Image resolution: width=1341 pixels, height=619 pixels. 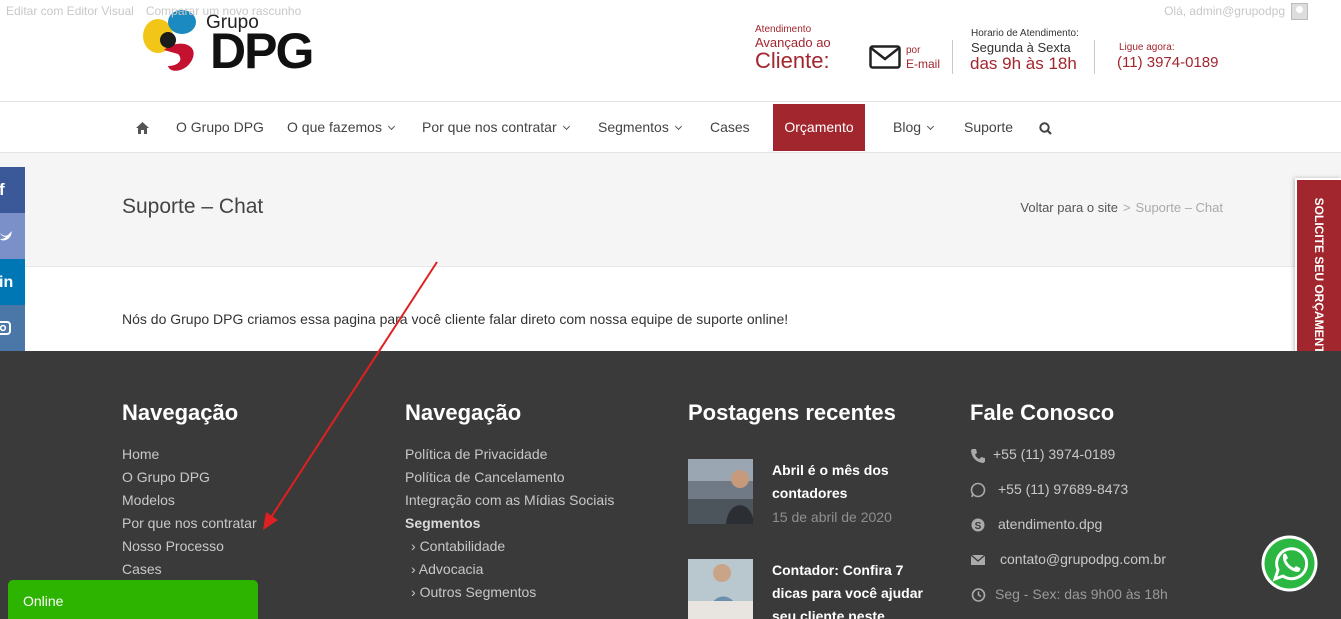 I want to click on contact-whatsapp: +55 (11) 97689-8473, so click(x=1063, y=489).